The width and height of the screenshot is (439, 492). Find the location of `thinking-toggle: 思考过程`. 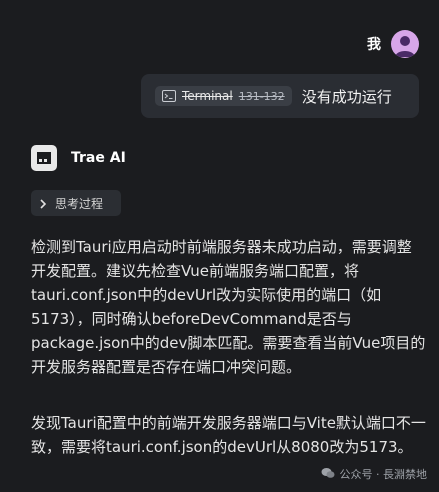

thinking-toggle: 思考过程 is located at coordinates (76, 203).